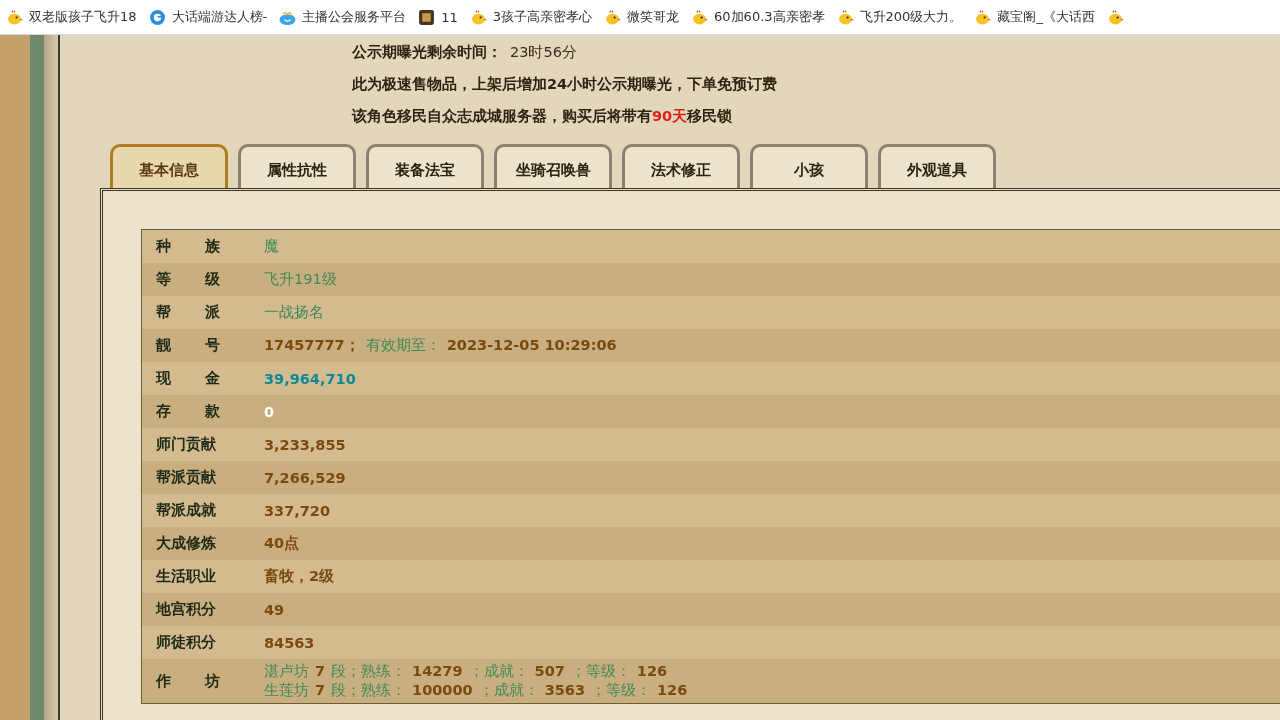 This screenshot has height=720, width=1280. What do you see at coordinates (272, 246) in the screenshot?
I see `field-value: 魔` at bounding box center [272, 246].